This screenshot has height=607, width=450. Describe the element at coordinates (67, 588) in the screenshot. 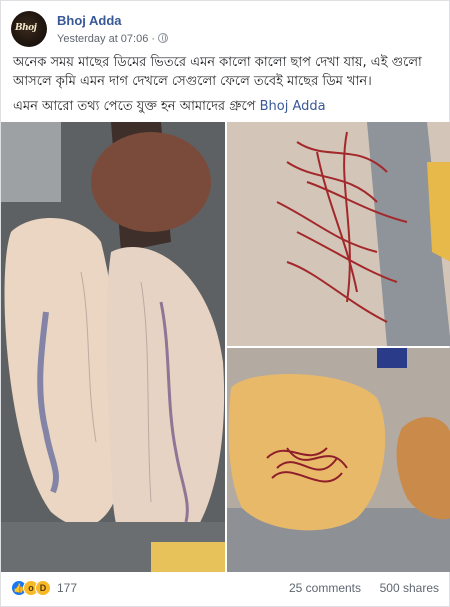

I see `reaction-count: 177` at that location.